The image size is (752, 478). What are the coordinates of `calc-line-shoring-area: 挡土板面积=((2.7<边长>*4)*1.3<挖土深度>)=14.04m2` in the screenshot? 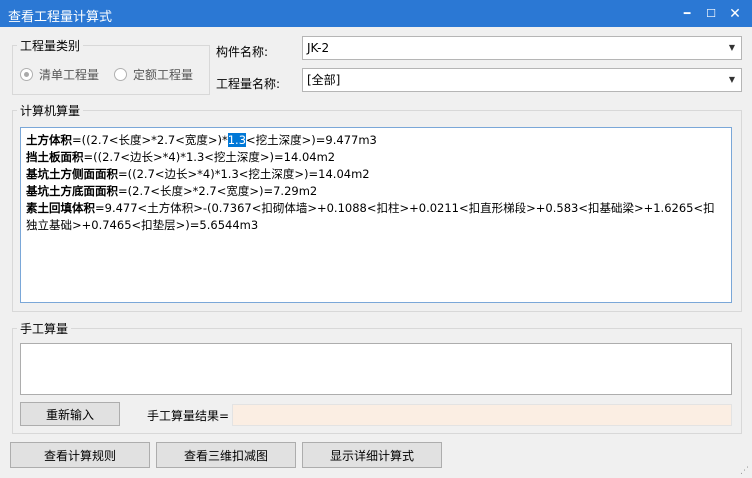 It's located at (376, 157).